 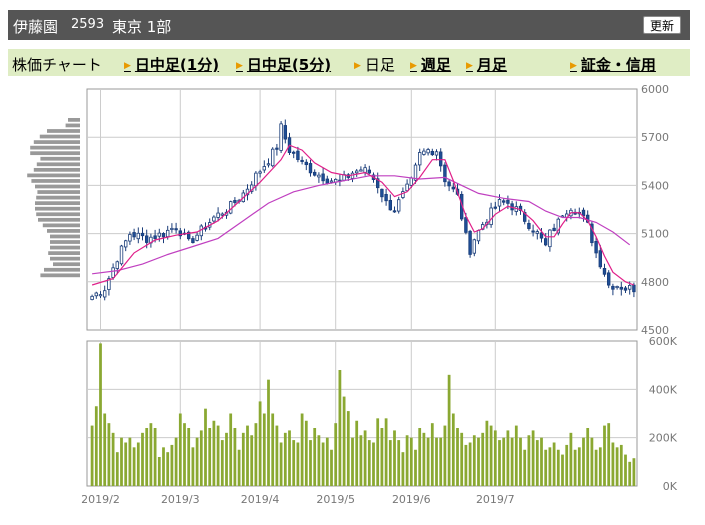 What do you see at coordinates (655, 89) in the screenshot?
I see `price-tick-label: 6000` at bounding box center [655, 89].